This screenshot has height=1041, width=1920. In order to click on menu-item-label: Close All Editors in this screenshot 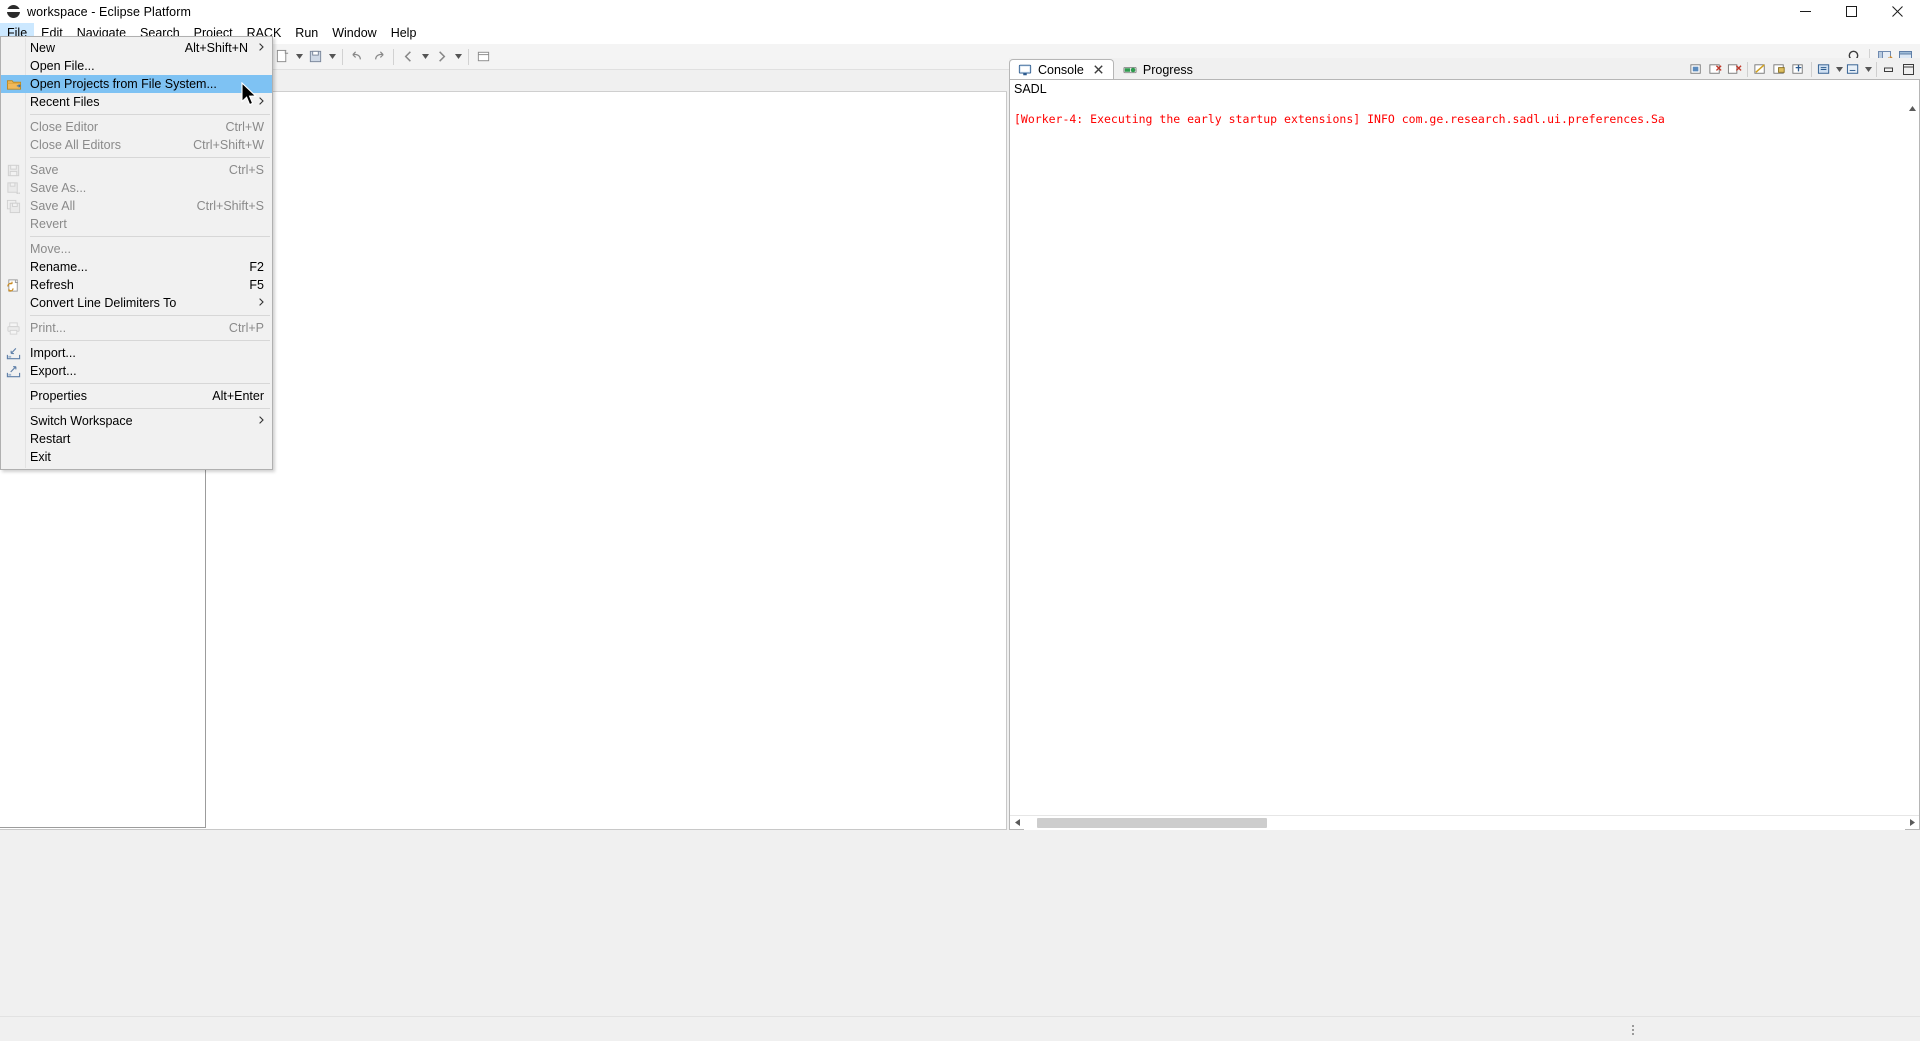, I will do `click(76, 145)`.